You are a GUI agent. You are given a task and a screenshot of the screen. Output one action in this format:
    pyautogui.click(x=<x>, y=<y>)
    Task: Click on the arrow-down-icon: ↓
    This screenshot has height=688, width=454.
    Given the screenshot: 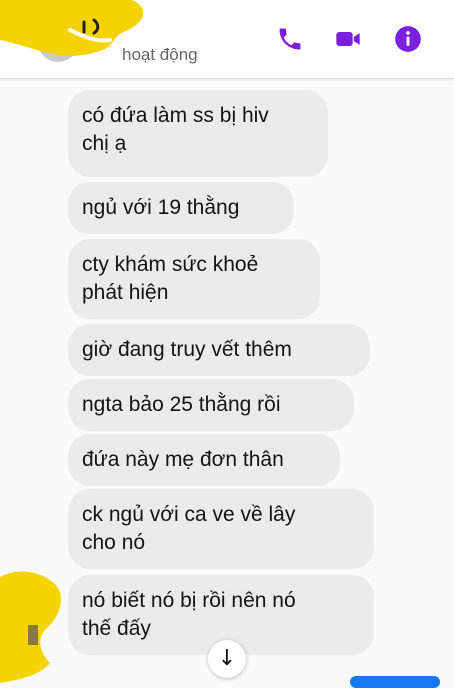 What is the action you would take?
    pyautogui.click(x=227, y=658)
    